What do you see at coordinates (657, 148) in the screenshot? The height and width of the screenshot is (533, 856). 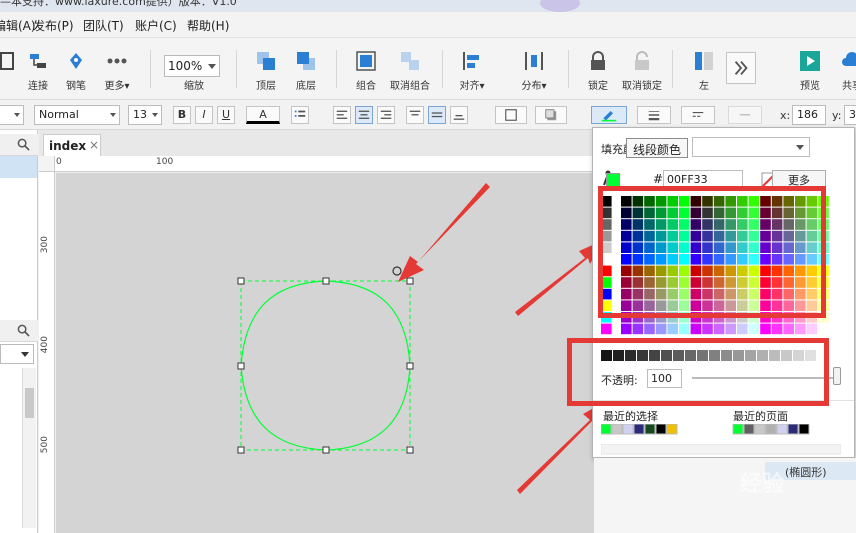 I see `line-color-tooltip: 线段颜色` at bounding box center [657, 148].